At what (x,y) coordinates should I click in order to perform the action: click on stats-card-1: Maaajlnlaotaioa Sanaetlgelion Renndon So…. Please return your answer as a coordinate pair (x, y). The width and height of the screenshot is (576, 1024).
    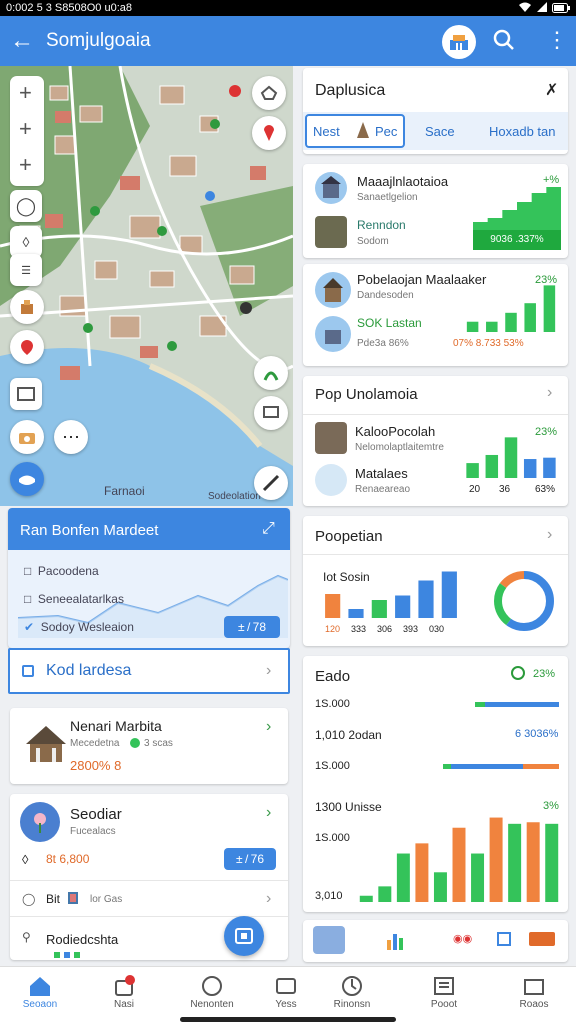
    Looking at the image, I should click on (435, 211).